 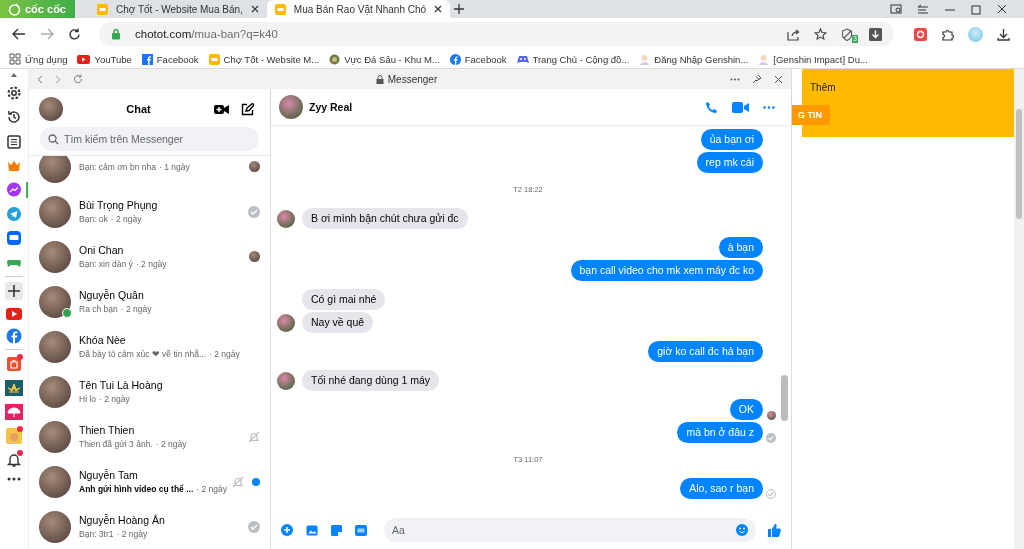 What do you see at coordinates (570, 530) in the screenshot?
I see `message-field: Aa` at bounding box center [570, 530].